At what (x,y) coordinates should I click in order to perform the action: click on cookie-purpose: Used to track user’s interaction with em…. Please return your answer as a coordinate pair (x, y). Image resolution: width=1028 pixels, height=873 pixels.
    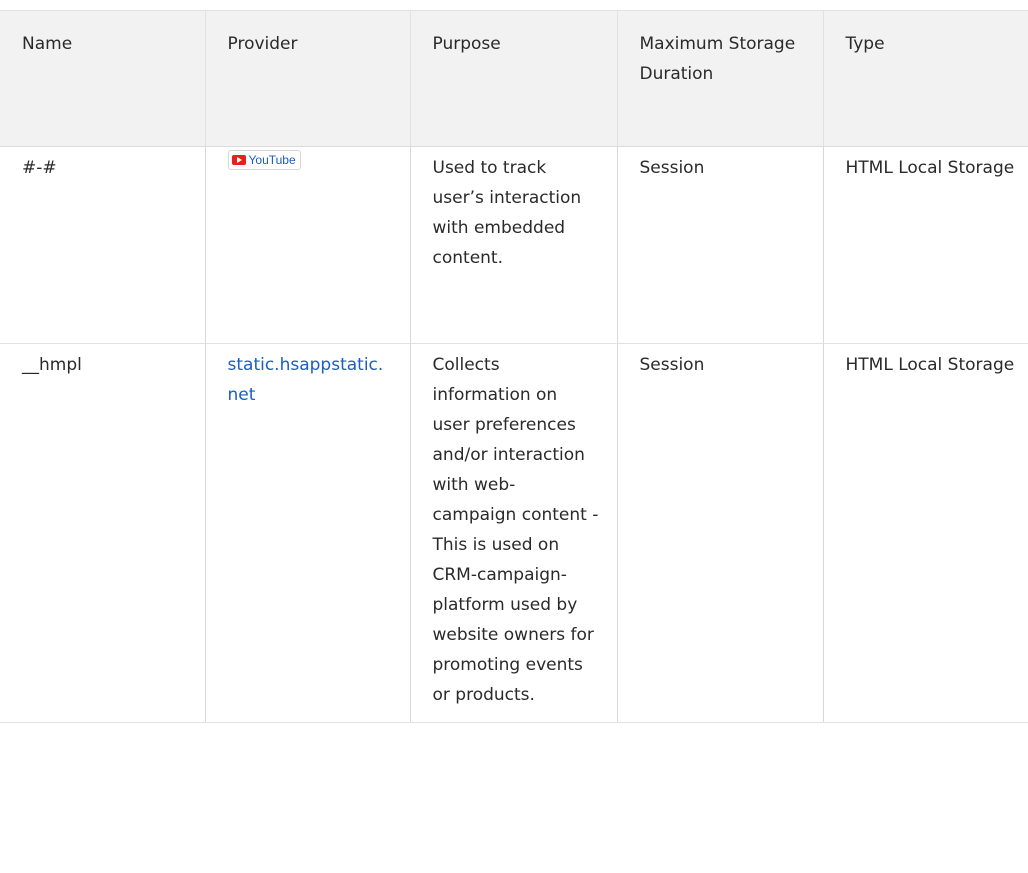
    Looking at the image, I should click on (513, 245).